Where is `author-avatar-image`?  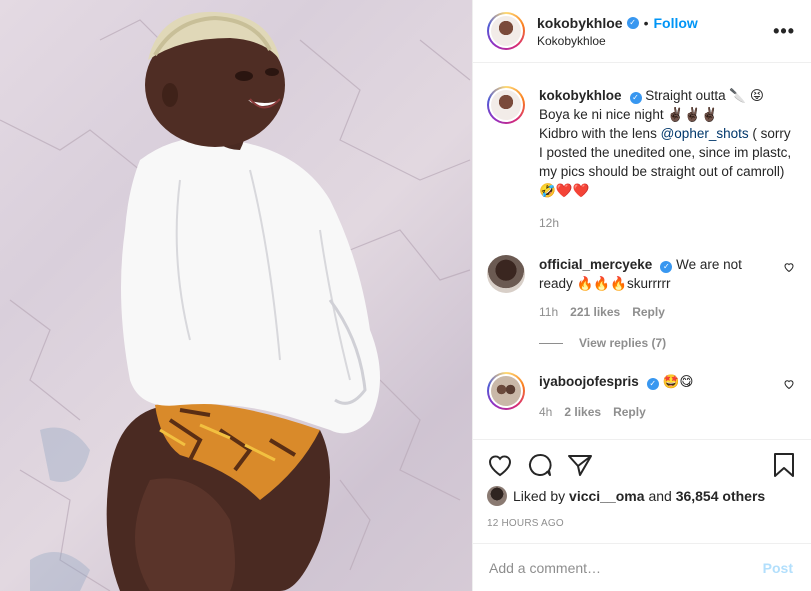 author-avatar-image is located at coordinates (506, 31).